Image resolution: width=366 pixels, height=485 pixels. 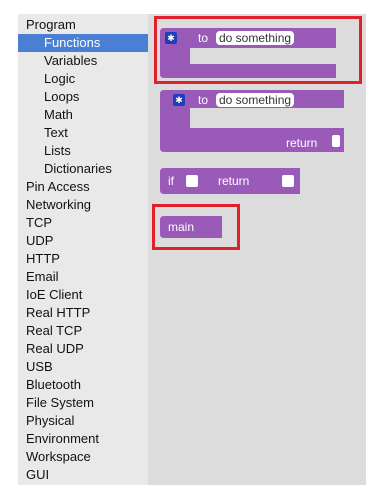 I want to click on category-pin-access: Pin Access, so click(x=58, y=187).